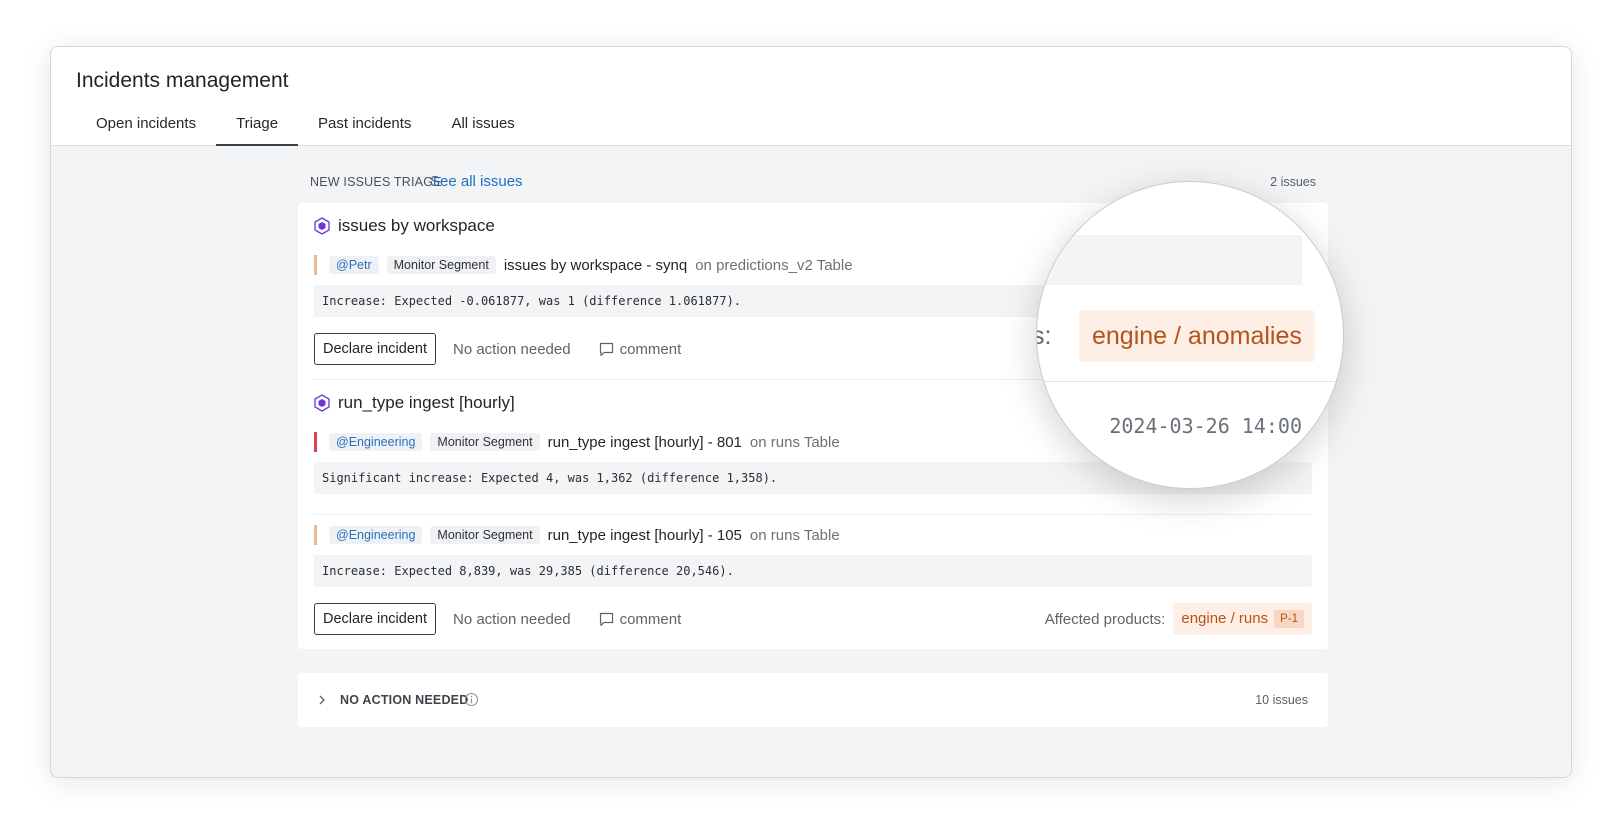 The height and width of the screenshot is (827, 1614). Describe the element at coordinates (364, 130) in the screenshot. I see `tab-past-incidents: Past incidents` at that location.